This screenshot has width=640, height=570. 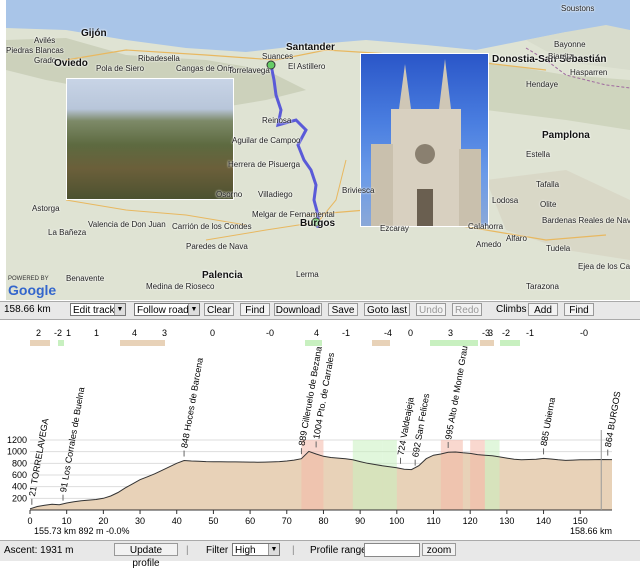 I want to click on x-tick-label: 50, so click(x=213, y=521).